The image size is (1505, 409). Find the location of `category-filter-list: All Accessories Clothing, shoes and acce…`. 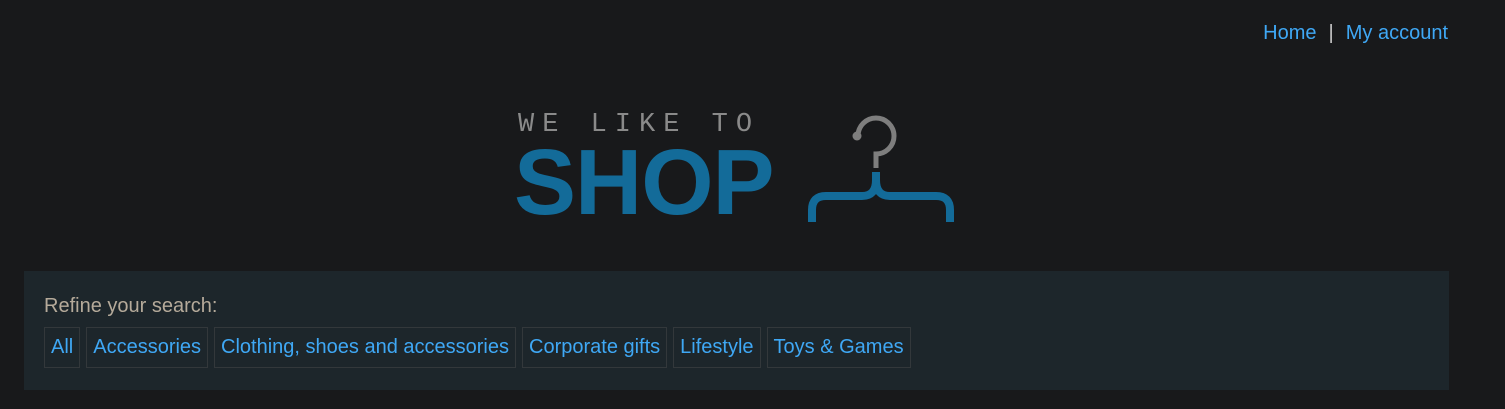

category-filter-list: All Accessories Clothing, shoes and acce… is located at coordinates (736, 347).